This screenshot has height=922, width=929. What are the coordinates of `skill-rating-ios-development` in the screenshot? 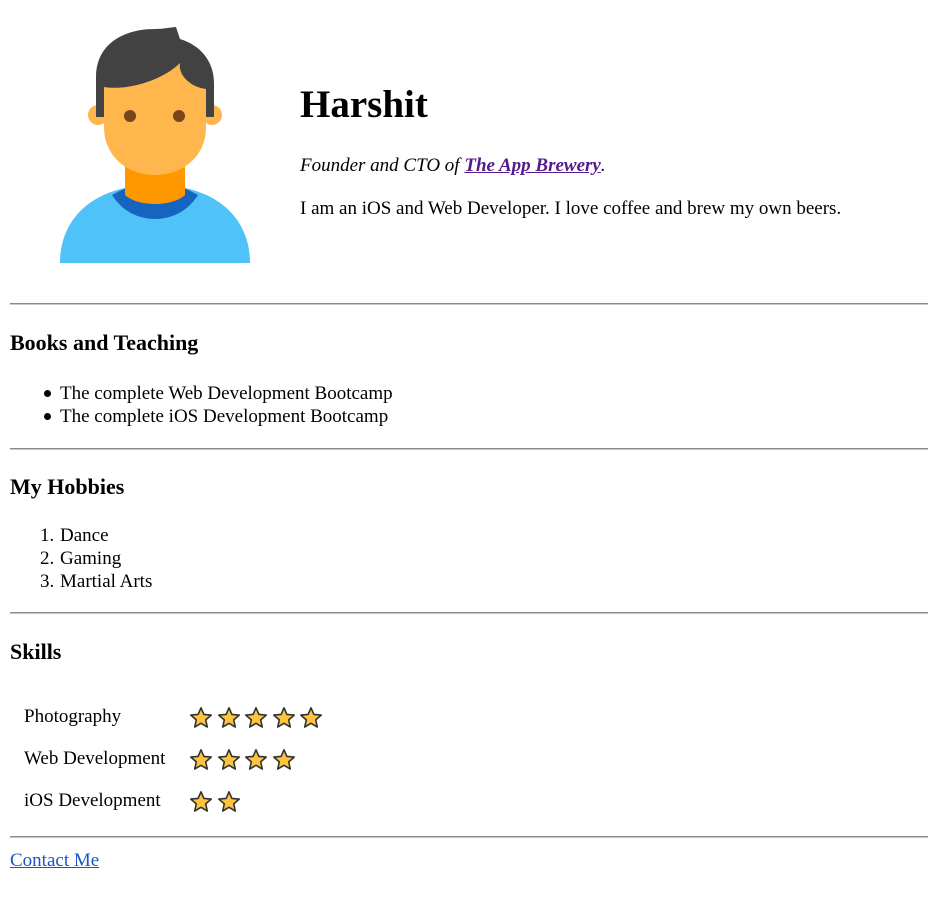 It's located at (216, 802).